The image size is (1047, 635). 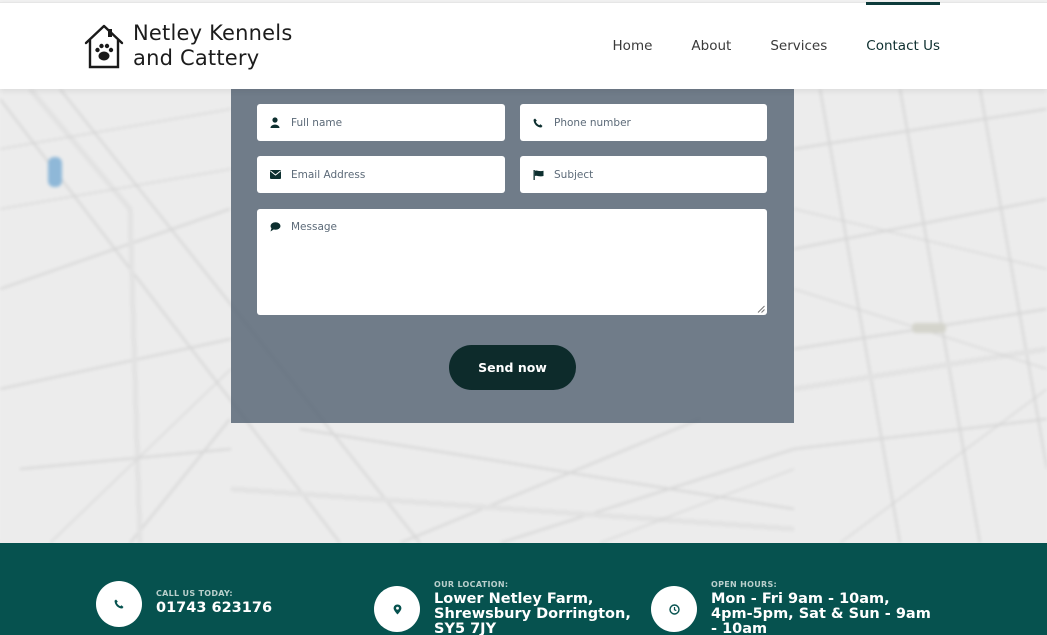 I want to click on full-name-placeholder: Full name, so click(x=317, y=122).